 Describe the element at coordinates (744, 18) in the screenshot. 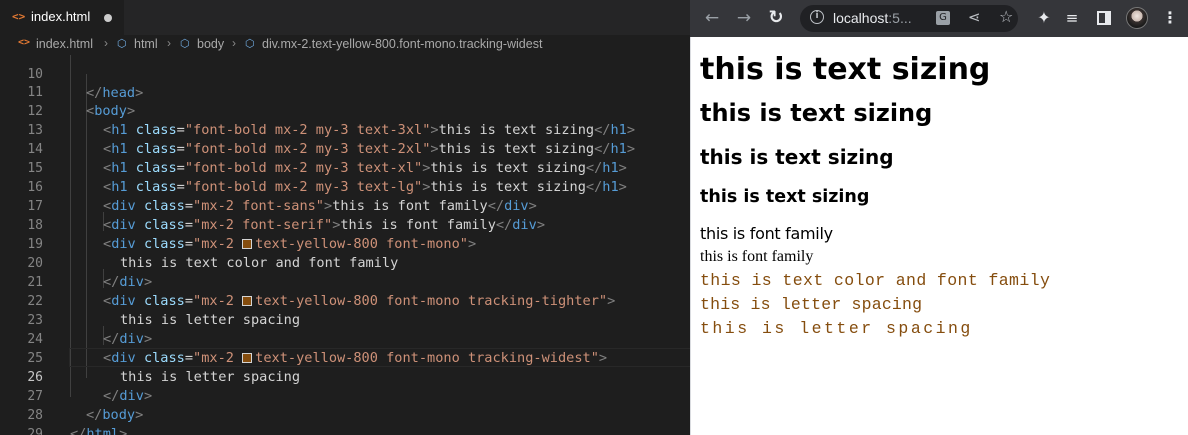

I see `forward-arrow-icon: →` at that location.